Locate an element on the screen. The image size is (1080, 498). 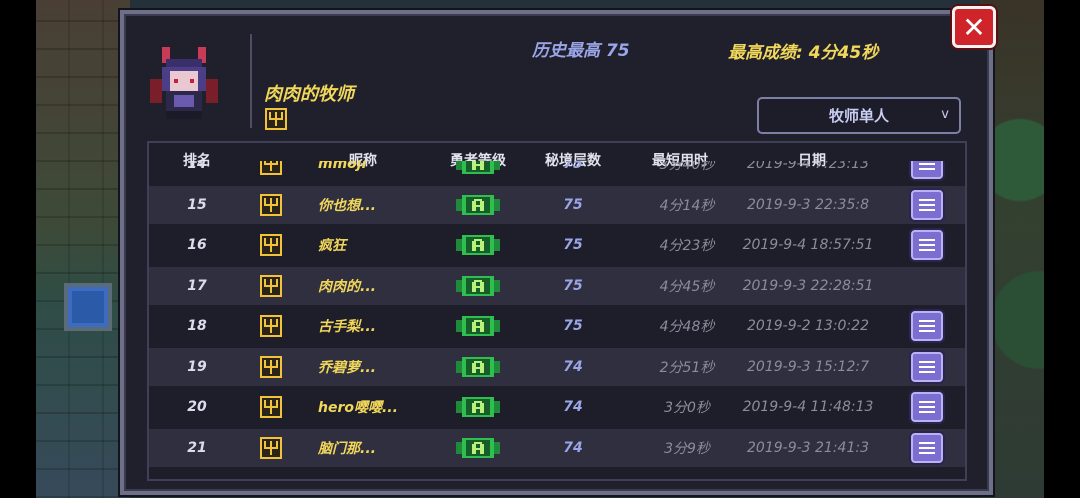
close-button: ✕ is located at coordinates (974, 27).